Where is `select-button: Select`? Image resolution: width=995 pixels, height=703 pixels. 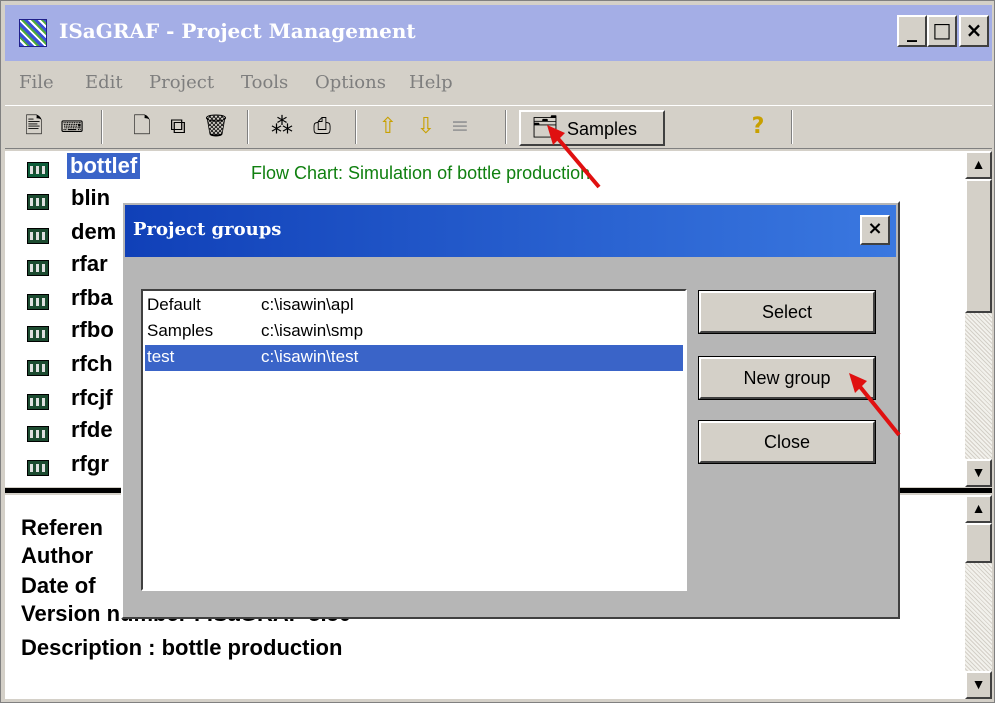
select-button: Select is located at coordinates (787, 312).